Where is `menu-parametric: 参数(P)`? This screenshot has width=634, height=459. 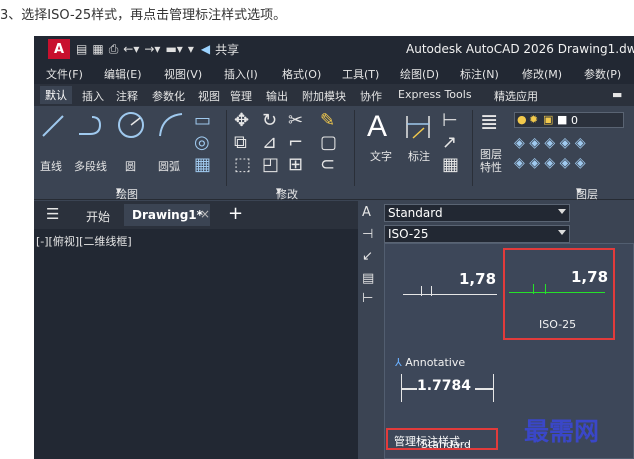 menu-parametric: 参数(P) is located at coordinates (602, 74).